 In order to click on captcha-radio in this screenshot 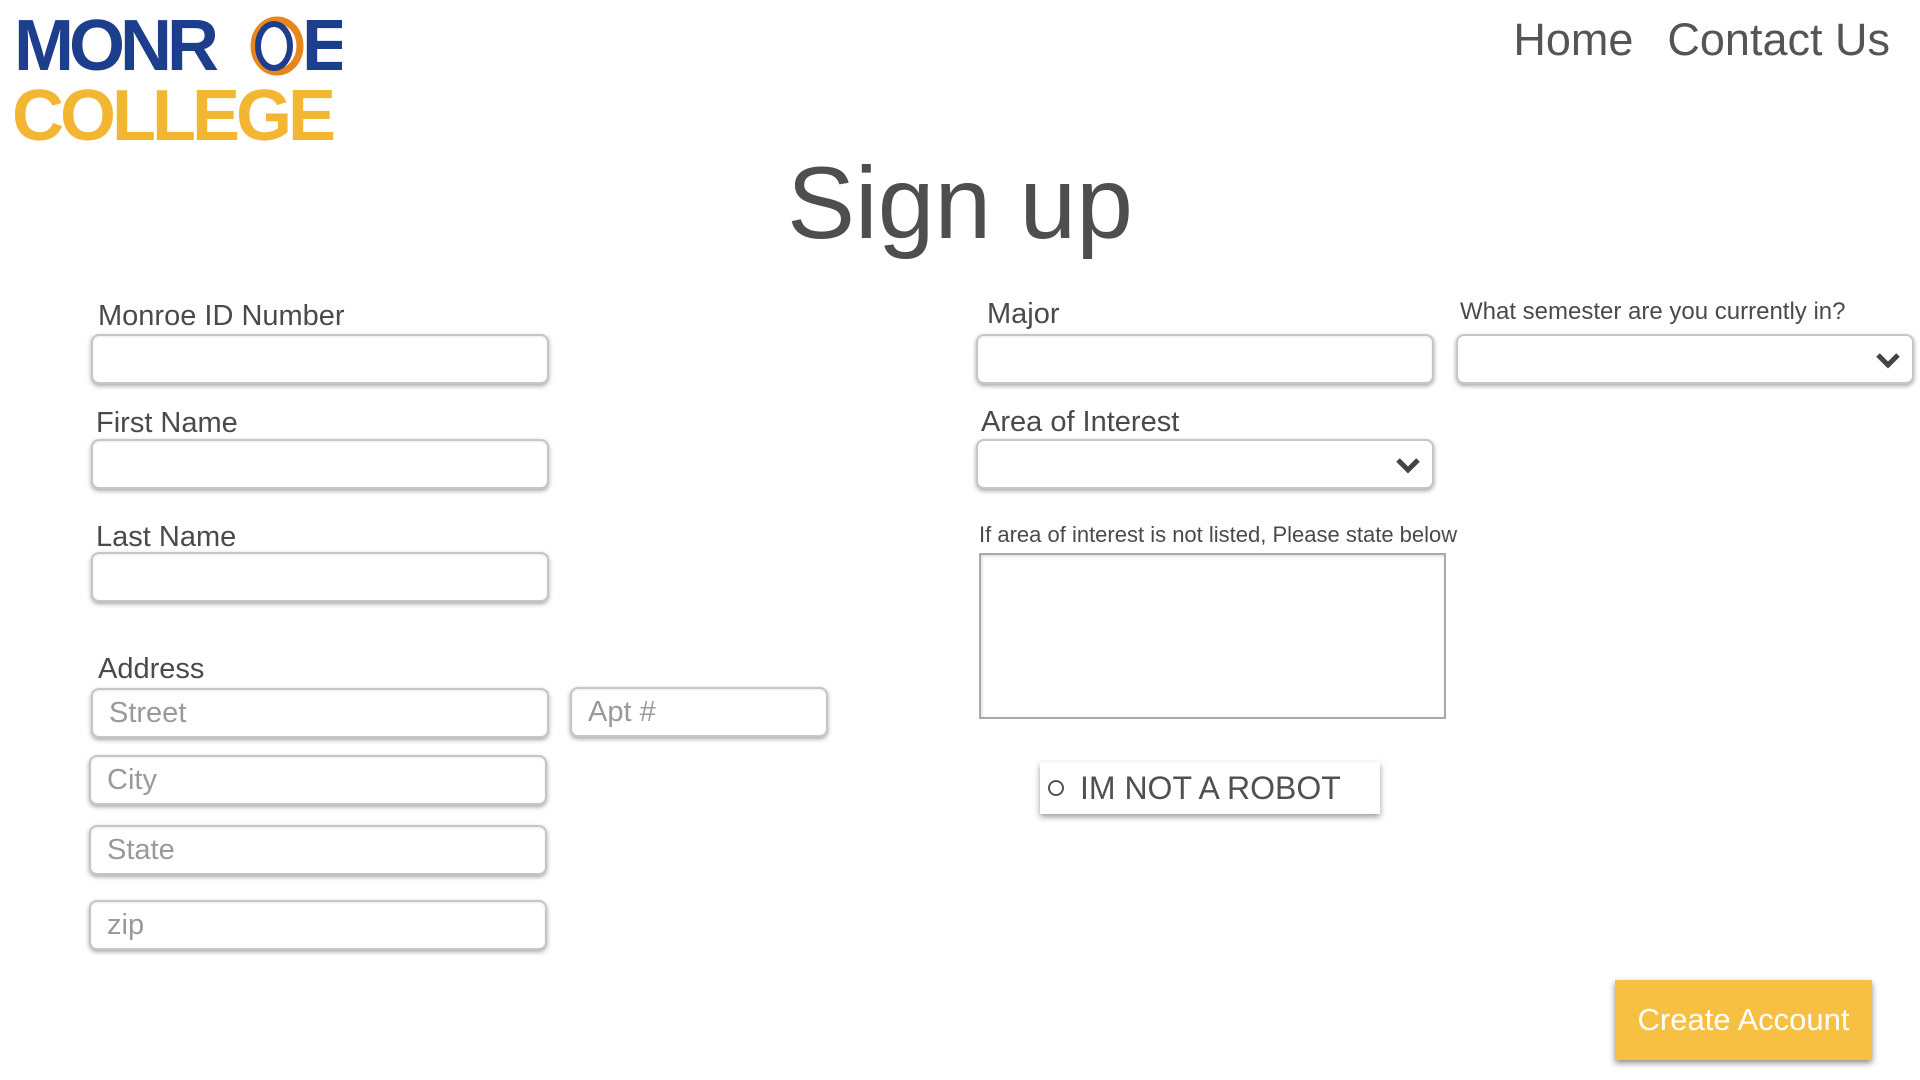, I will do `click(1056, 788)`.